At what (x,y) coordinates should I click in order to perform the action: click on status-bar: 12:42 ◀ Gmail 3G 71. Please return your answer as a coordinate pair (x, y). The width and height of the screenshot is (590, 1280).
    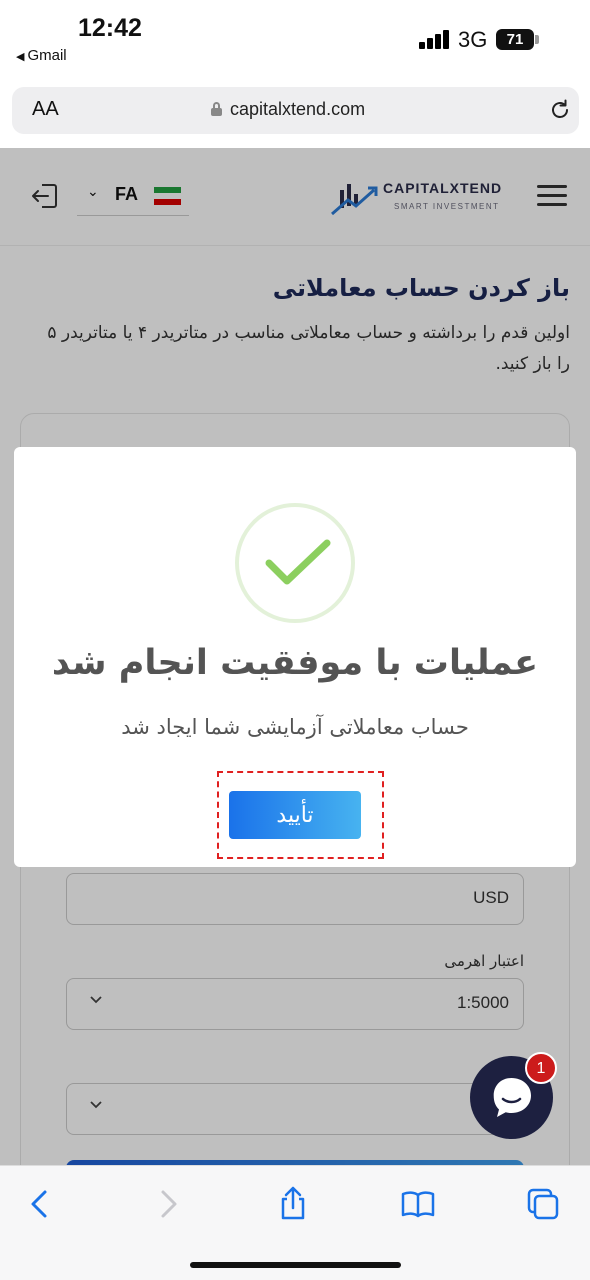
    Looking at the image, I should click on (295, 39).